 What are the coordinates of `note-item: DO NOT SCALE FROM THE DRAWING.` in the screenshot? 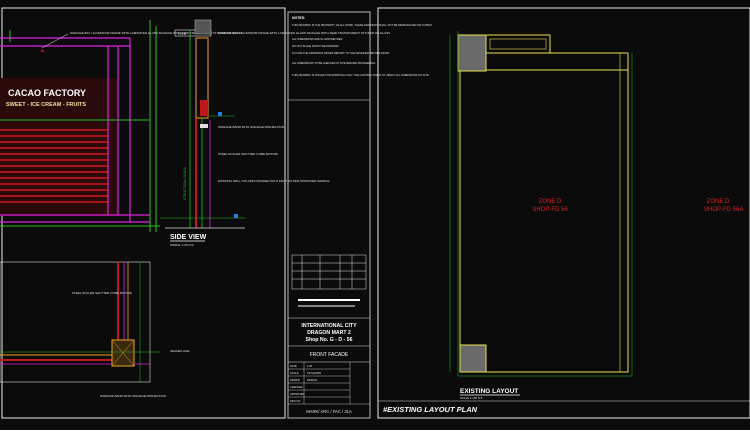 It's located at (316, 46).